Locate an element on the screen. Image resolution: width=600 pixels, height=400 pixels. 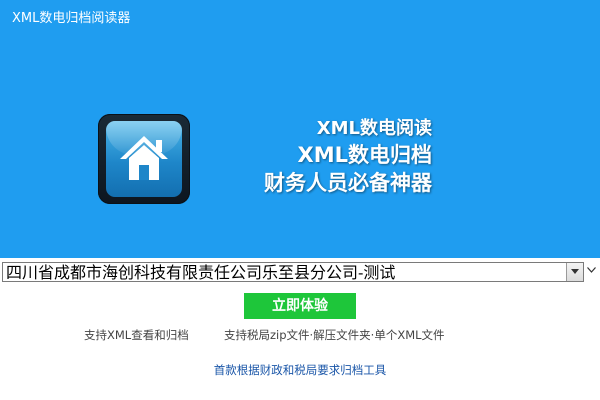
try-now-button: 立即体验 is located at coordinates (300, 306).